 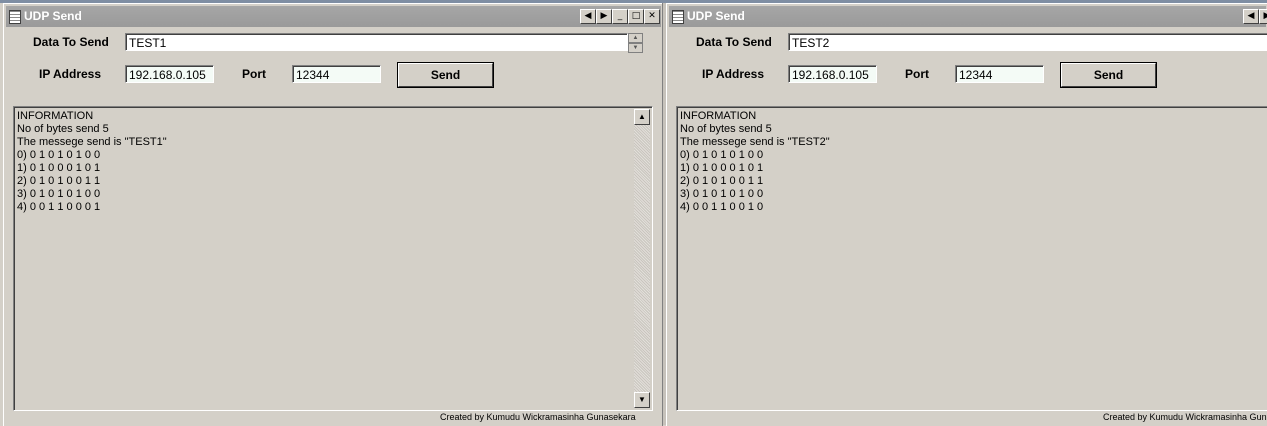 What do you see at coordinates (642, 400) in the screenshot?
I see `scroll-down-icon: ▼` at bounding box center [642, 400].